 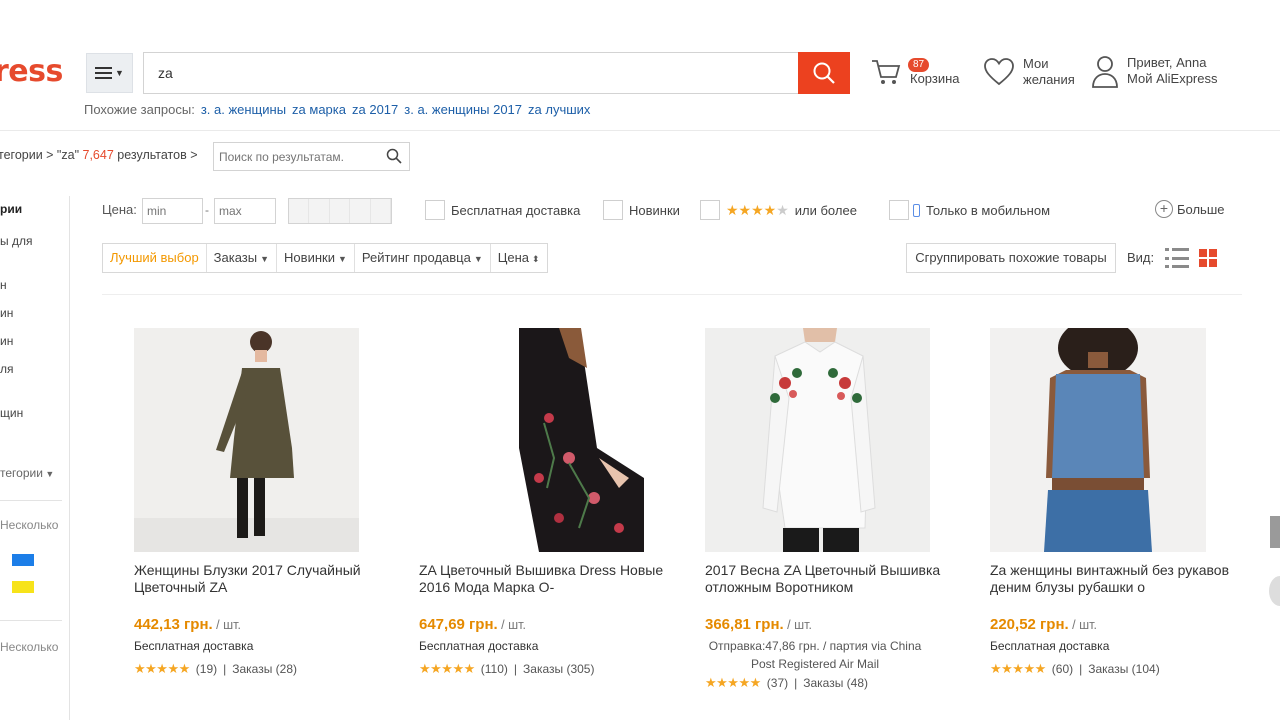 I want to click on review-count: (110), so click(x=494, y=669).